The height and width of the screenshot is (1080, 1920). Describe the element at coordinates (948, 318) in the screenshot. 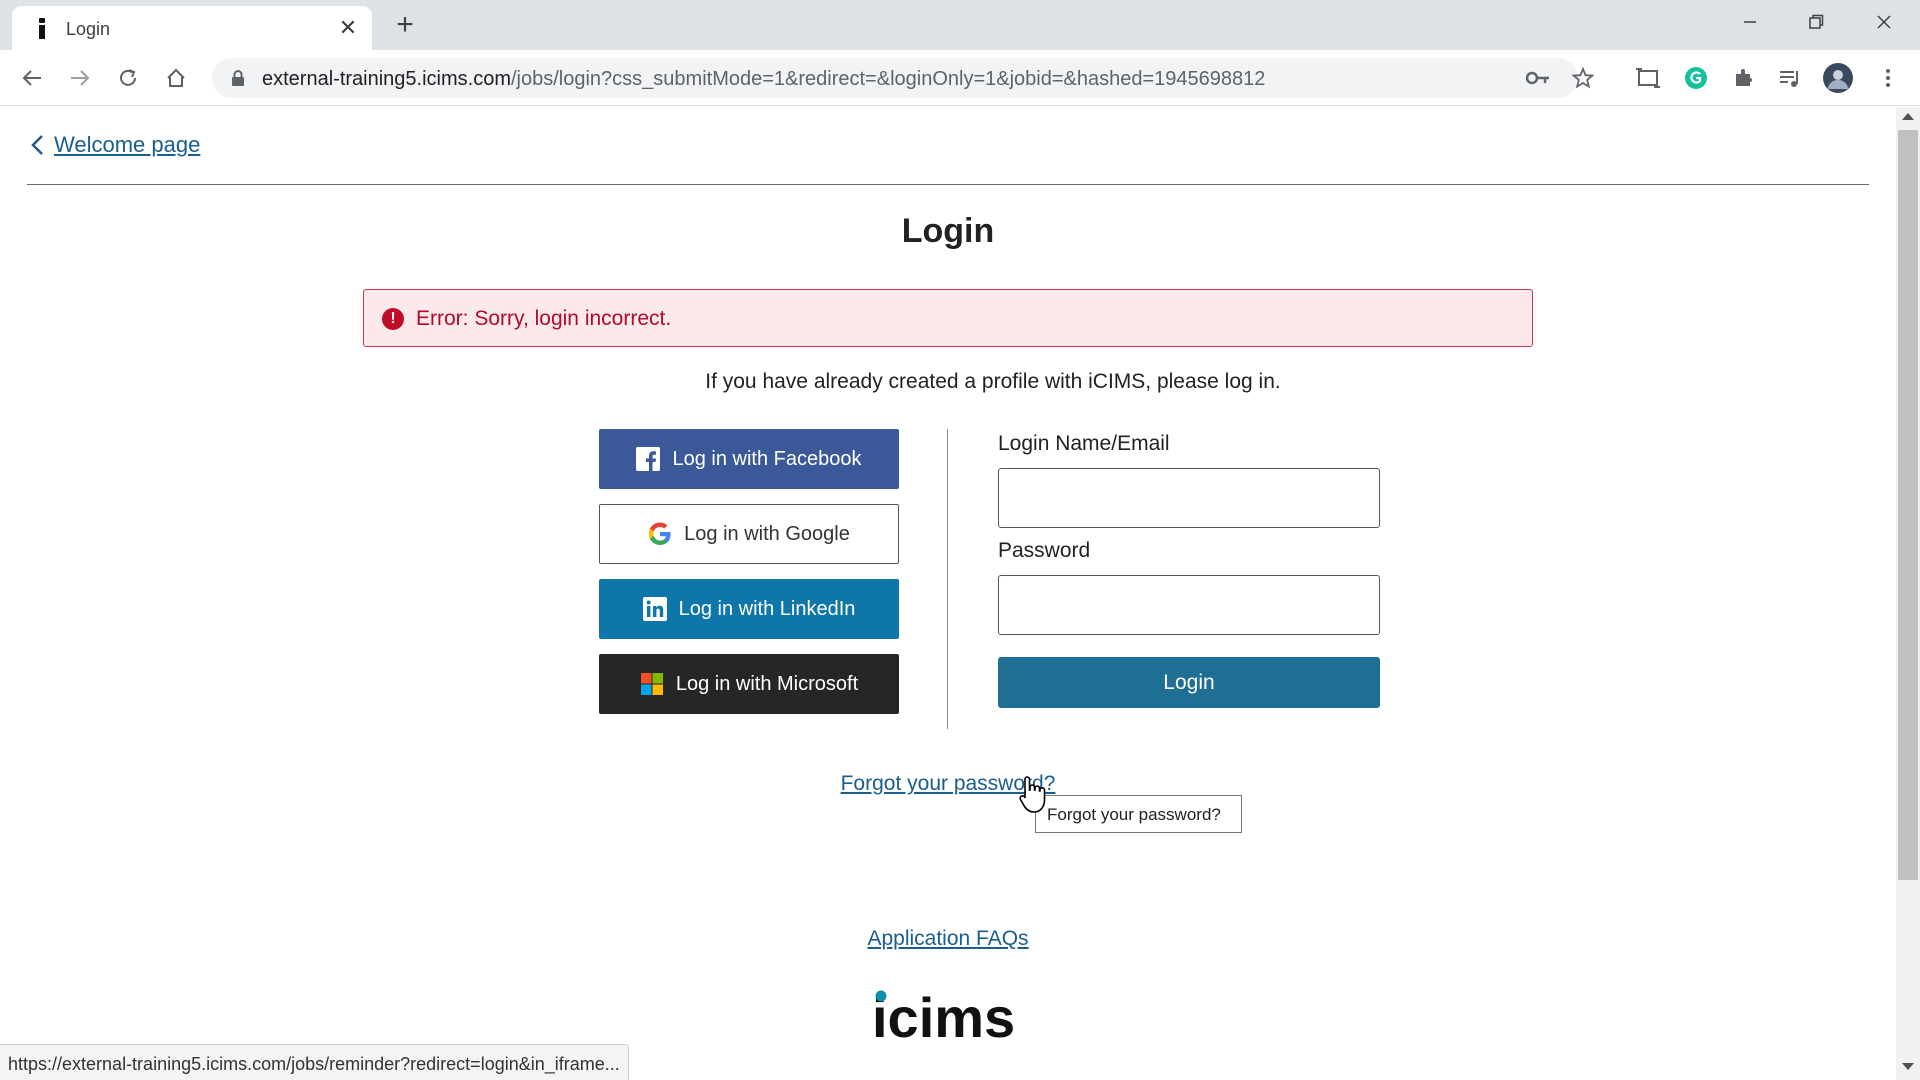

I see `error-alert: ! Error: Sorry, login incorrect.` at that location.